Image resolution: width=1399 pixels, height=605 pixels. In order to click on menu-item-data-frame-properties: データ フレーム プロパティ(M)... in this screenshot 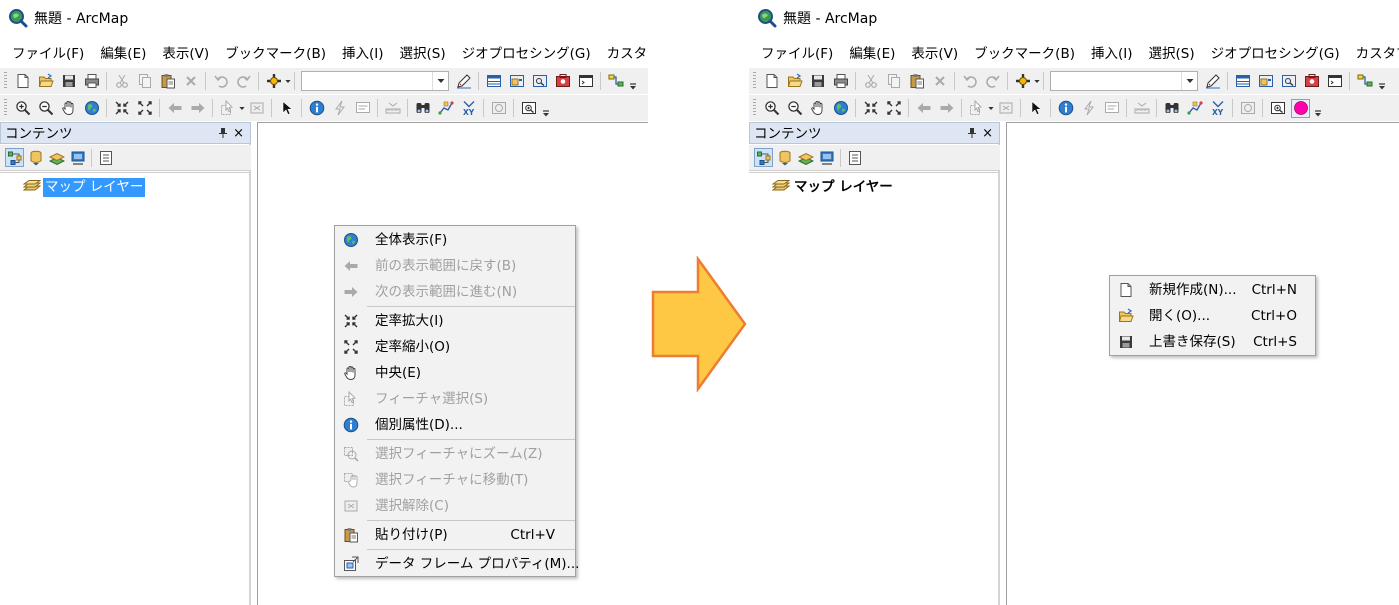, I will do `click(457, 564)`.